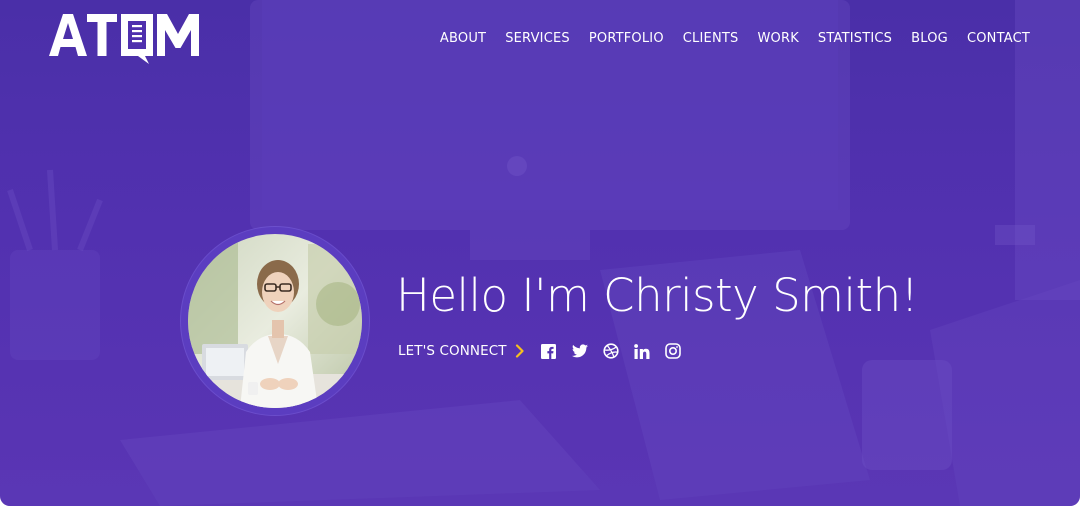  I want to click on atqm-logo, so click(125, 39).